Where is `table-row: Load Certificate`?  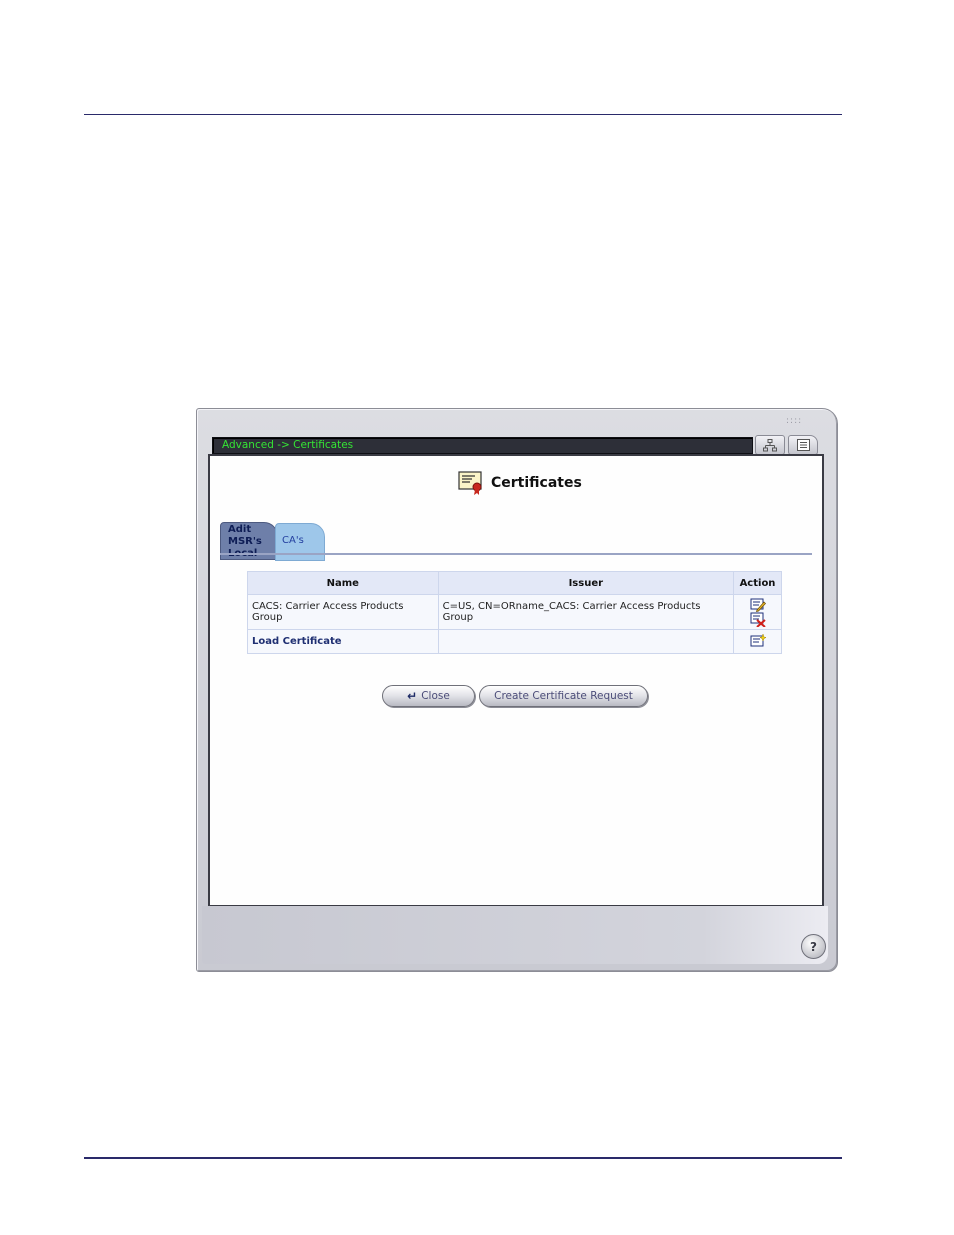
table-row: Load Certificate is located at coordinates (514, 641).